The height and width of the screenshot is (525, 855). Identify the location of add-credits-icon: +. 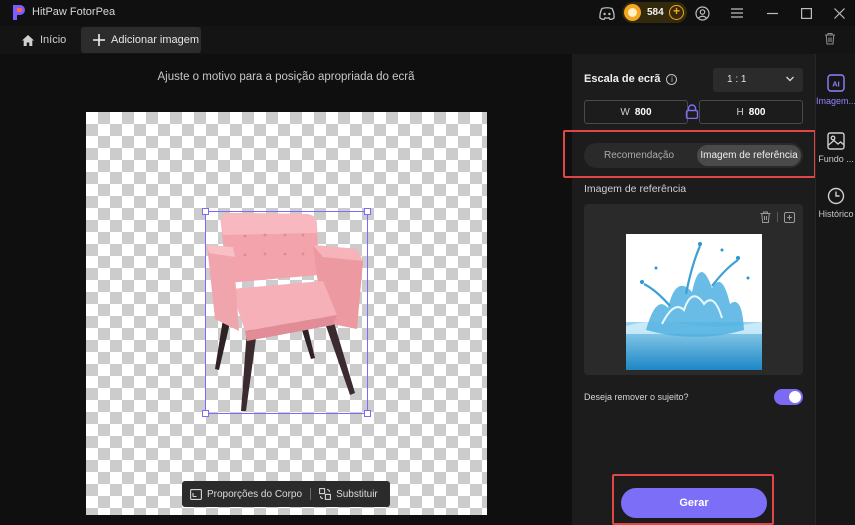
(676, 12).